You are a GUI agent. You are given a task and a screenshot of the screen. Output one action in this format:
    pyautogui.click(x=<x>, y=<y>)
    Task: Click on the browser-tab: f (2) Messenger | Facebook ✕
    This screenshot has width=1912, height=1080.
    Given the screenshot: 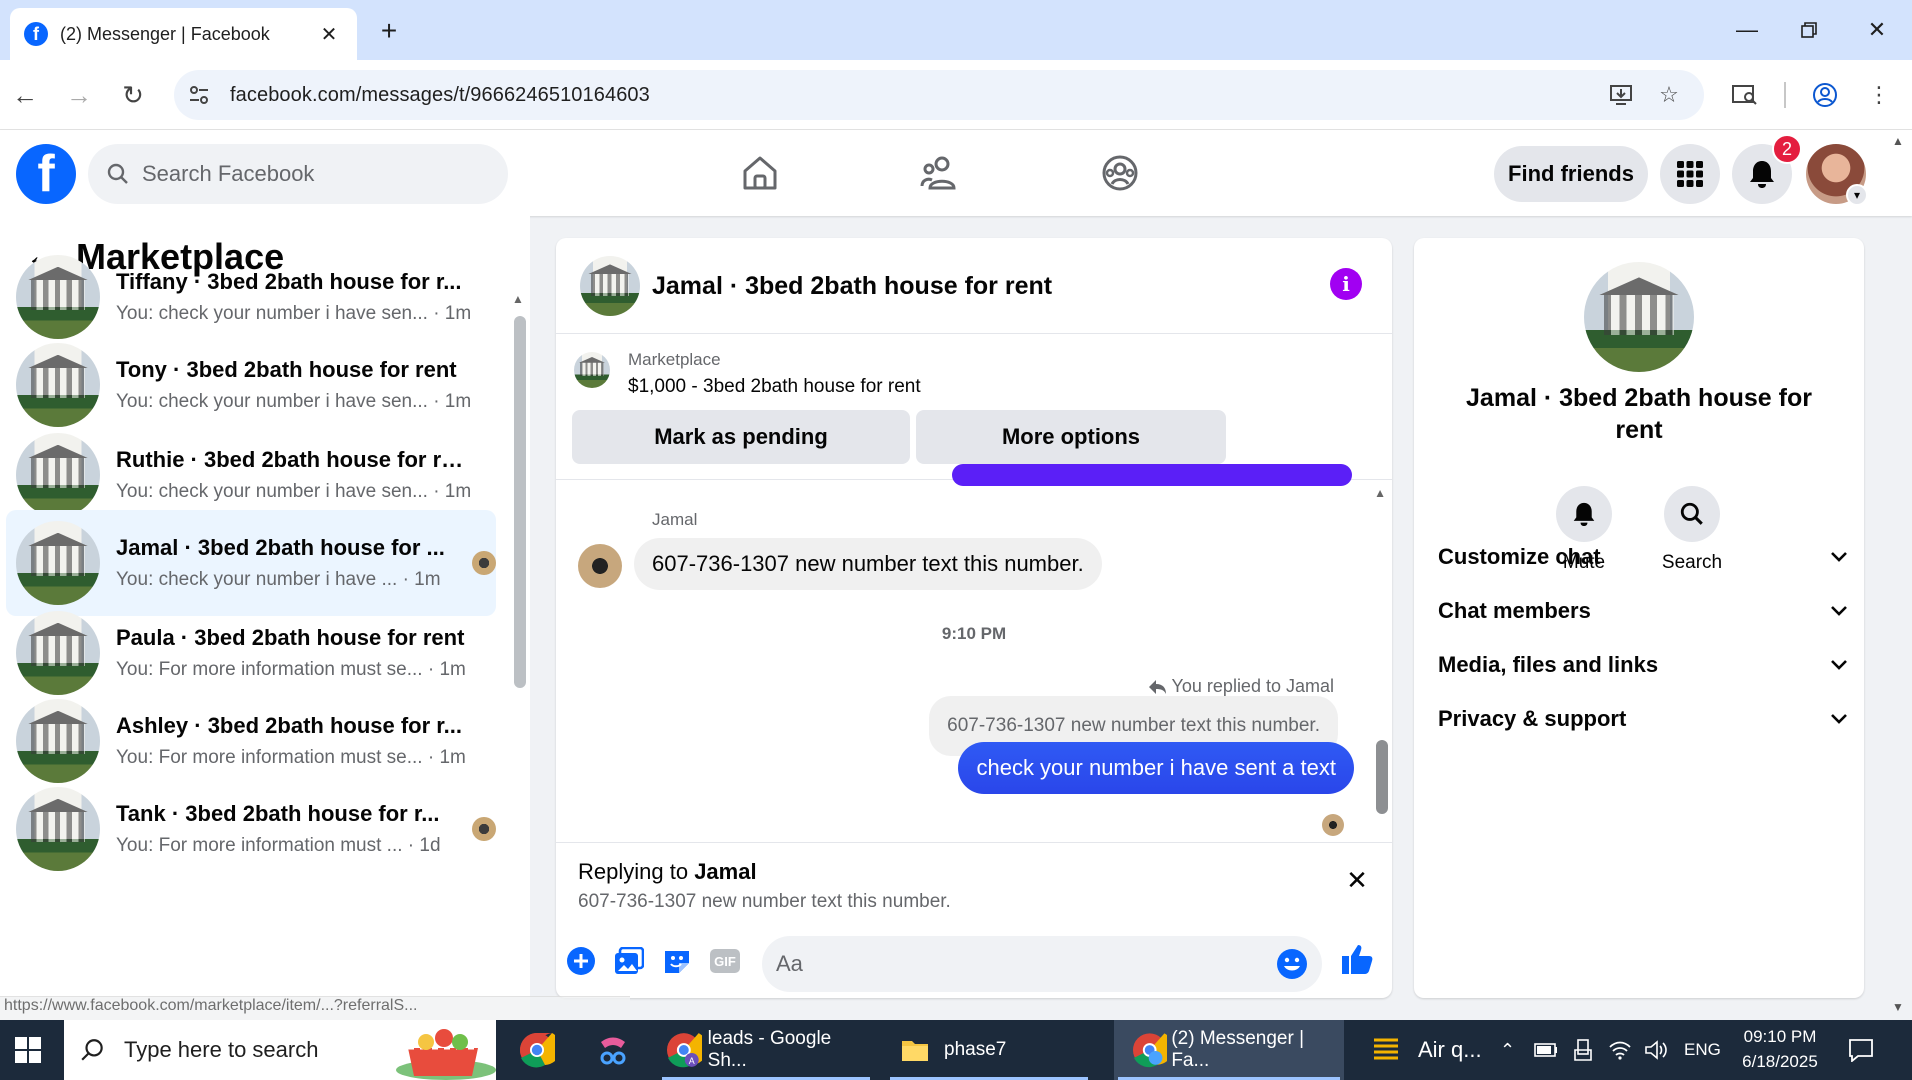 What is the action you would take?
    pyautogui.click(x=183, y=34)
    